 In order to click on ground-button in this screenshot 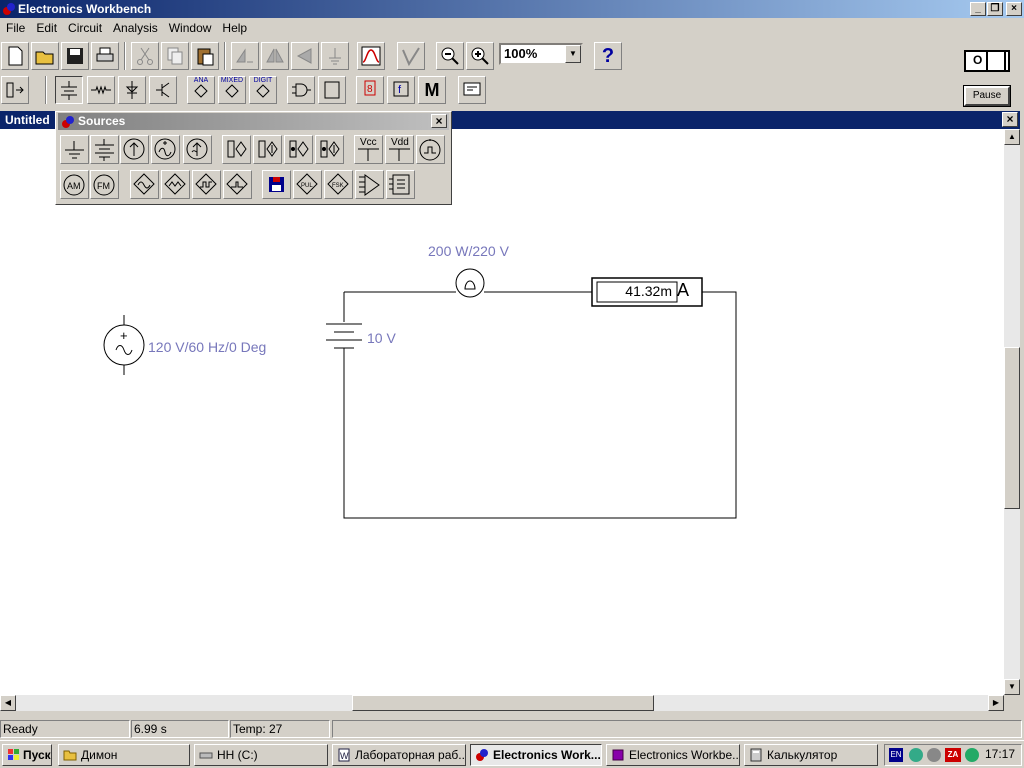, I will do `click(74, 149)`.